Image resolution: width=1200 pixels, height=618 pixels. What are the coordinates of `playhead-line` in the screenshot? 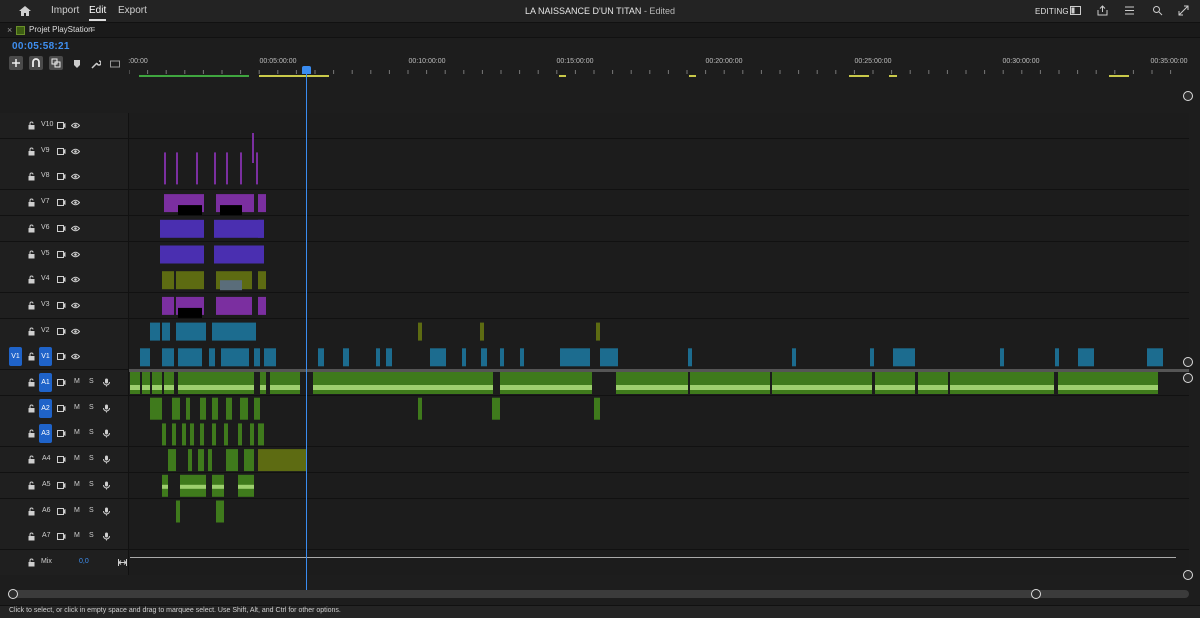 It's located at (306, 330).